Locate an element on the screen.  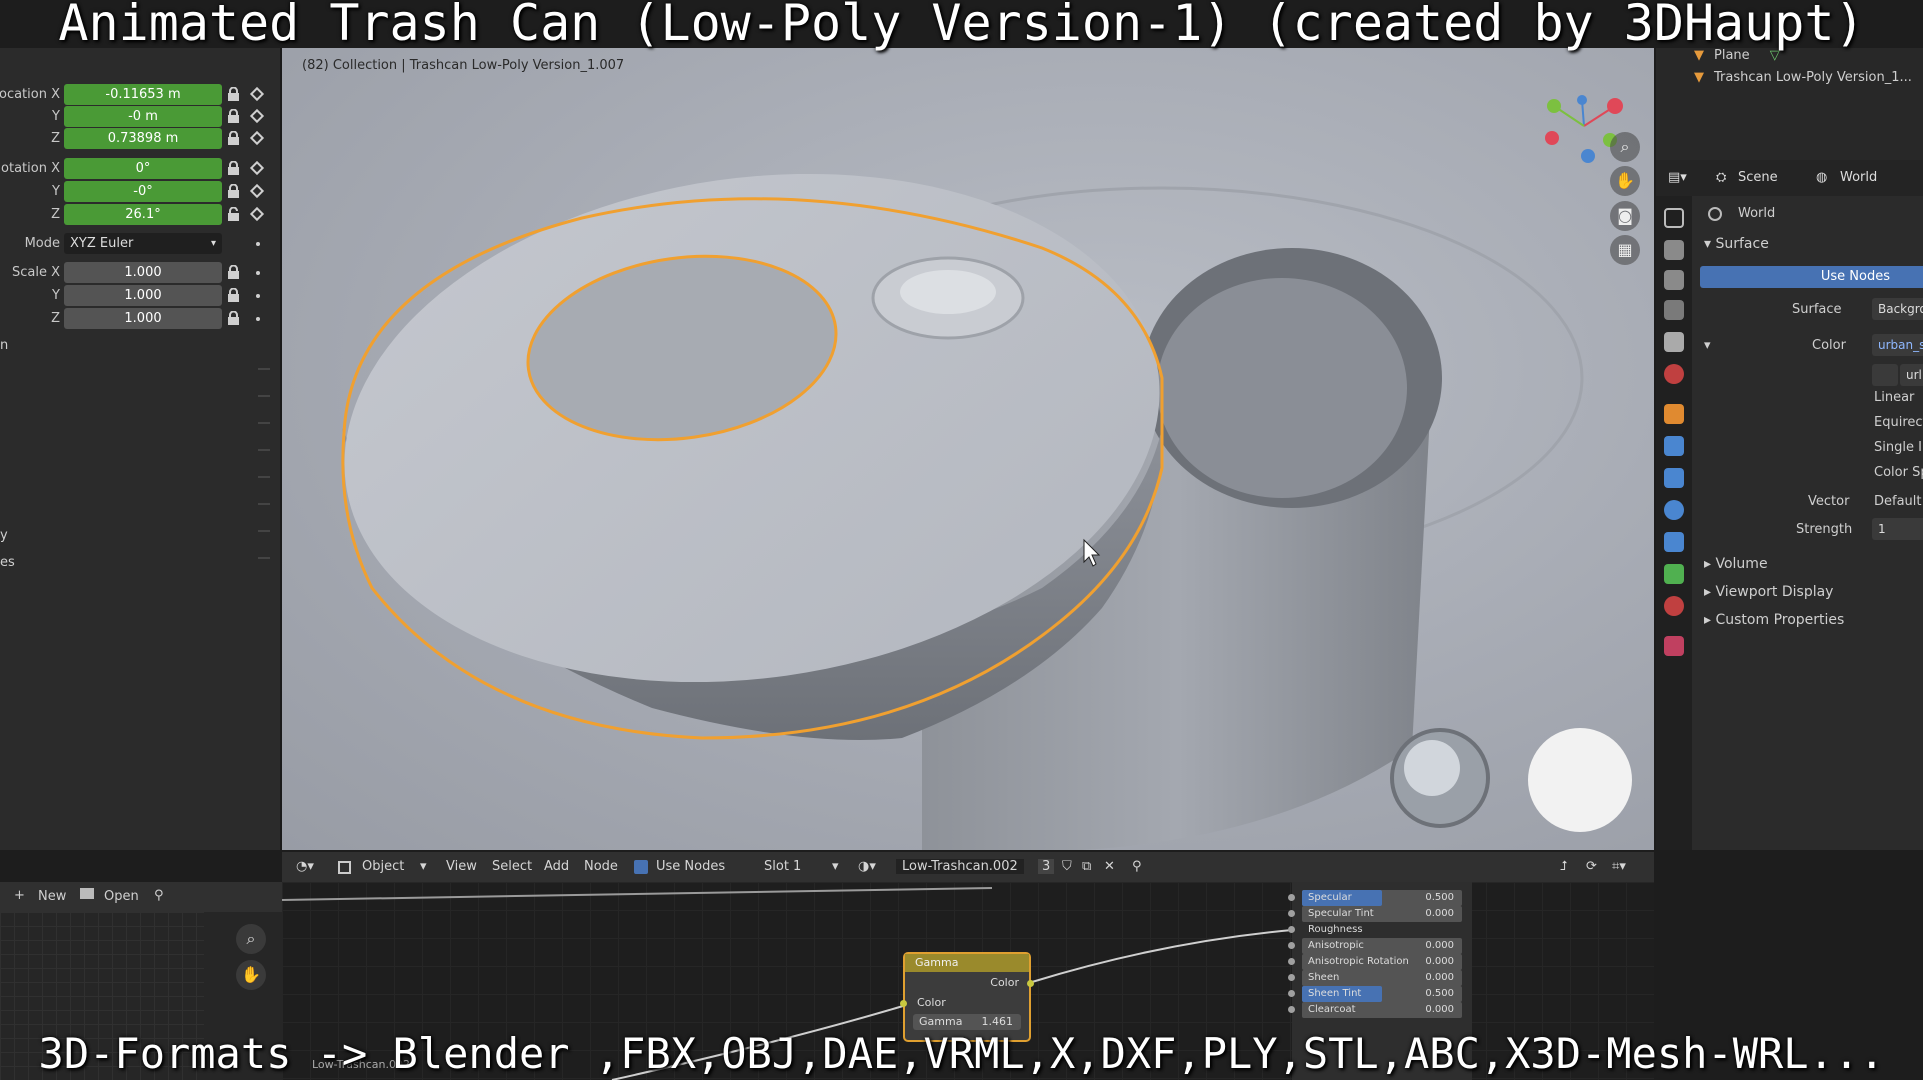
output-tab-icon is located at coordinates (1674, 280).